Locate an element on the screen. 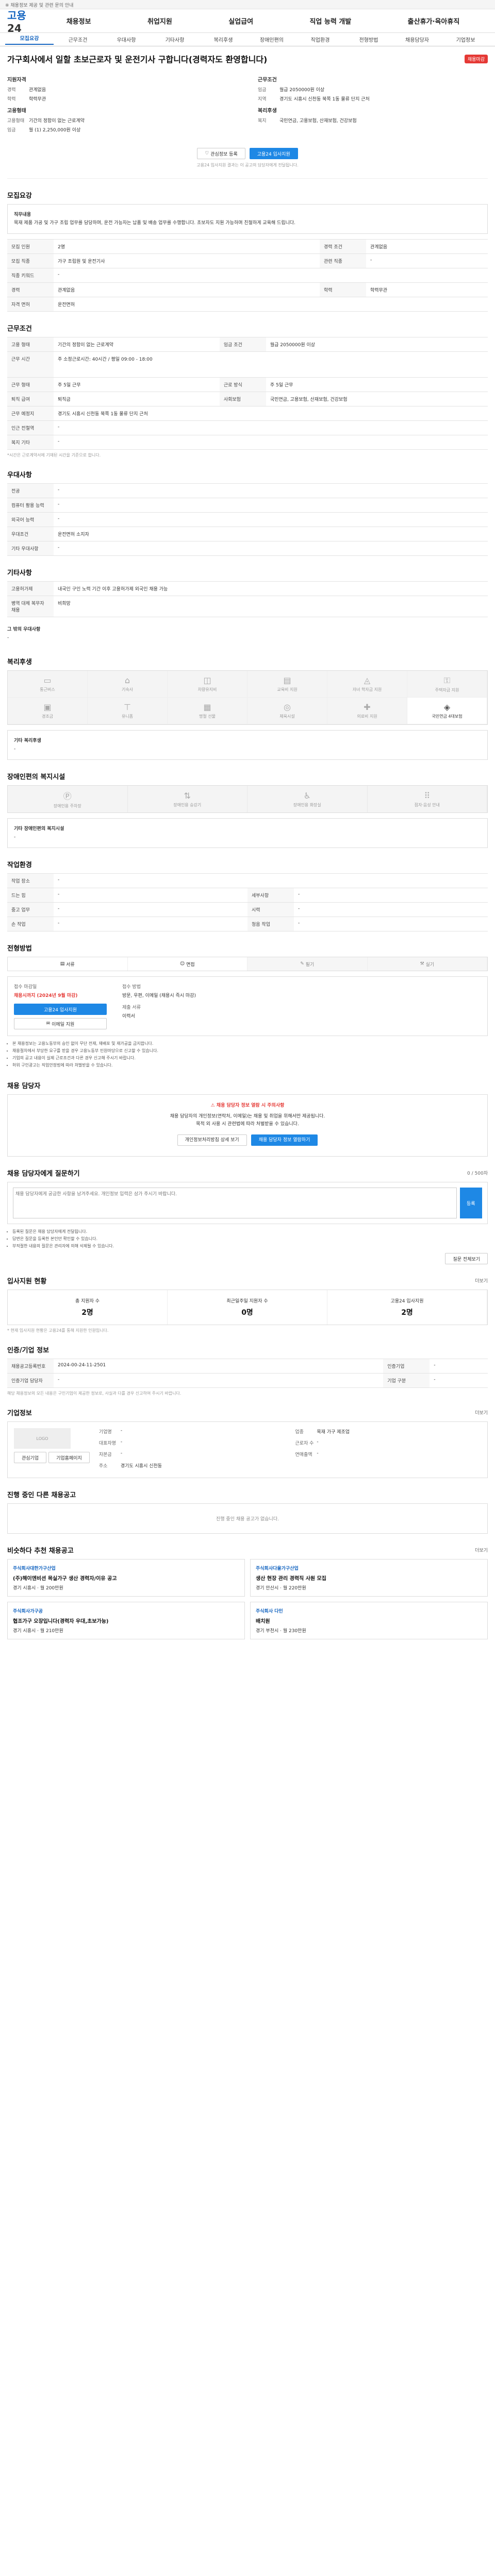 The image size is (495, 2576). gnb-menu-training: 직업 능력 개발 is located at coordinates (330, 21).